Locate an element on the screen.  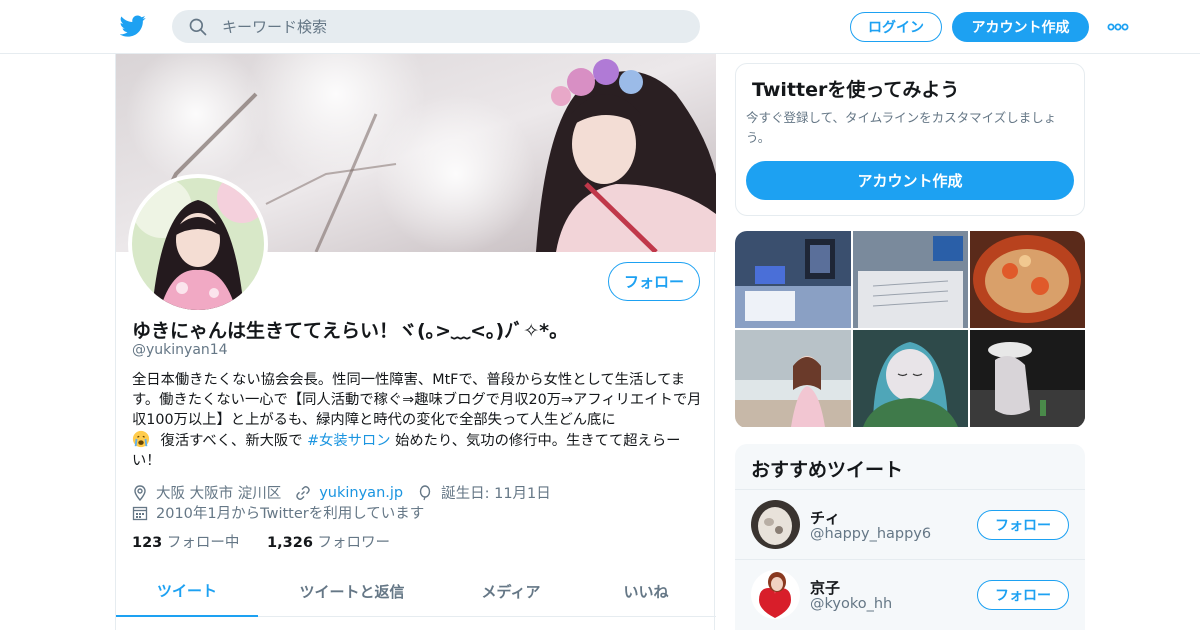
profile-meta-row: 大阪 大阪市 淀川区 yukinyan.jp 誕生日: 11月1日 is located at coordinates (348, 492).